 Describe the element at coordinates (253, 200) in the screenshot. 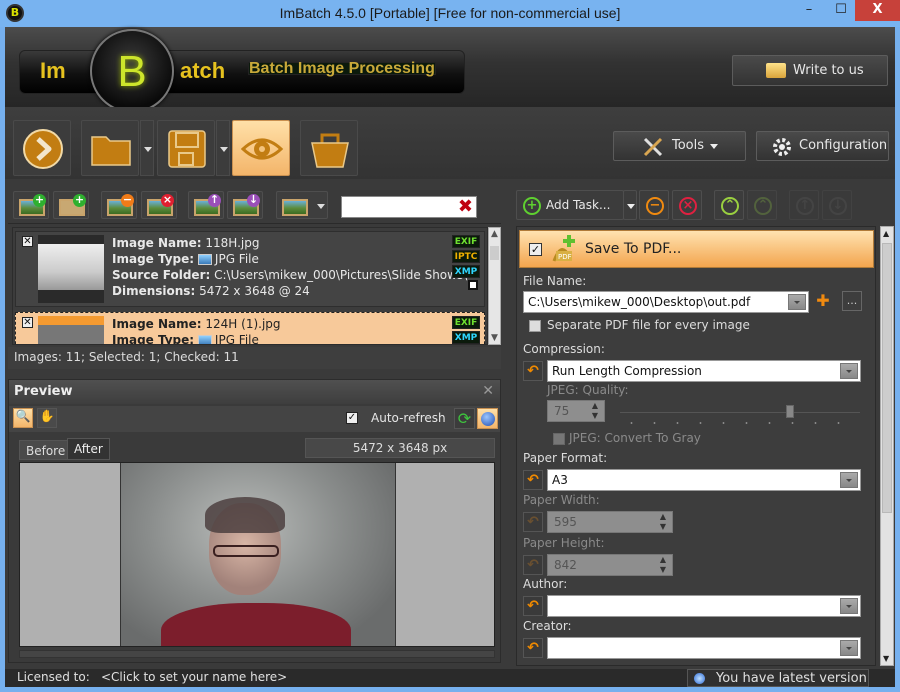

I see `arrow-down-badge-icon: ↓` at that location.